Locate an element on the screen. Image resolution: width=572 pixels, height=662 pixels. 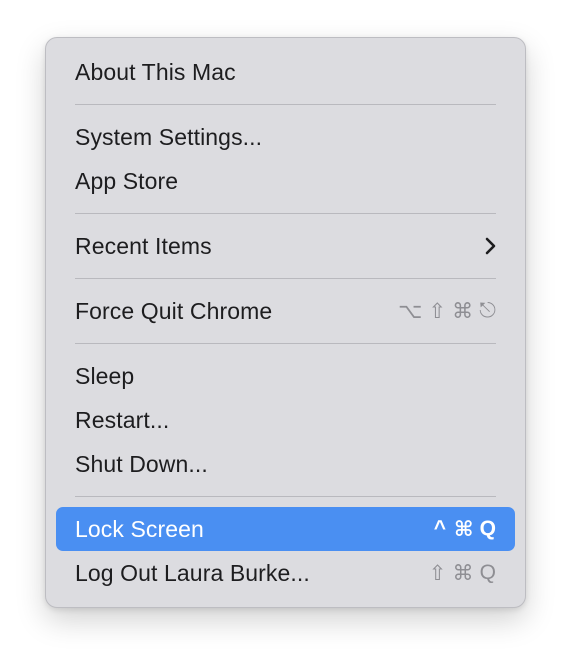
force-quit-shortcut: ⌥ ⇧ ⌘ ⎋ is located at coordinates (447, 311).